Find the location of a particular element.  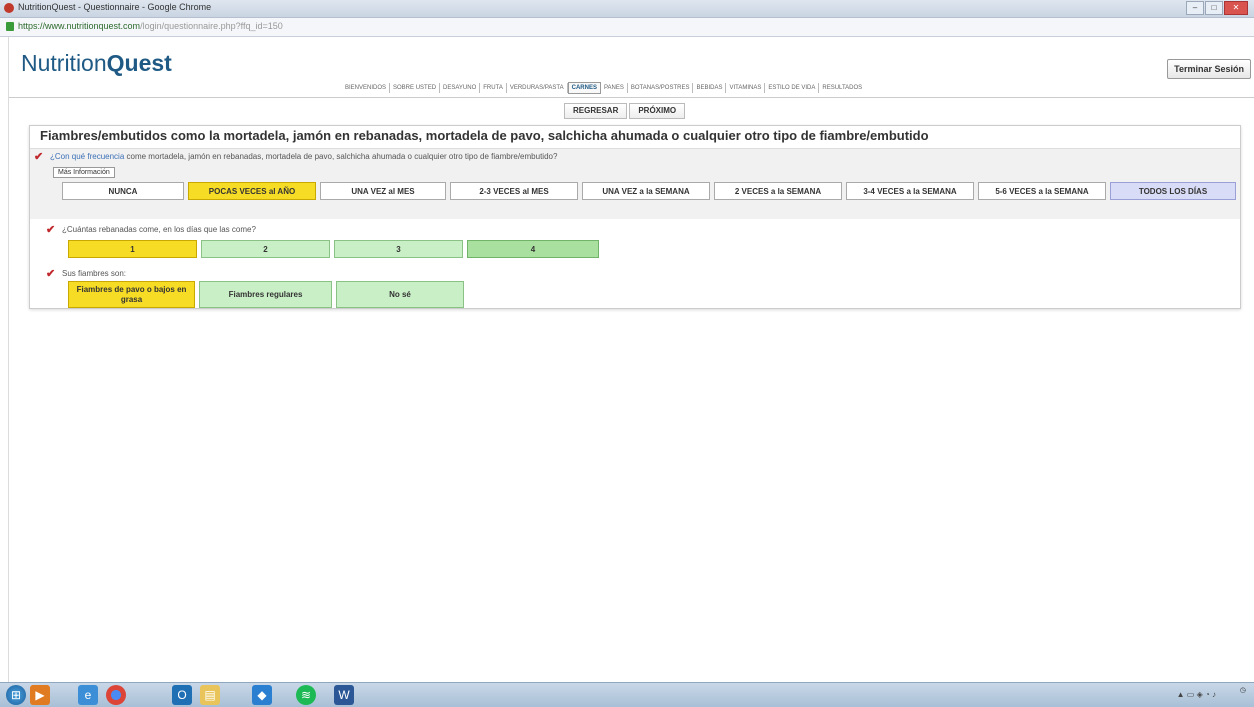

nav-item-botanas-postres: BOTANAS/POSTRES is located at coordinates (661, 88).